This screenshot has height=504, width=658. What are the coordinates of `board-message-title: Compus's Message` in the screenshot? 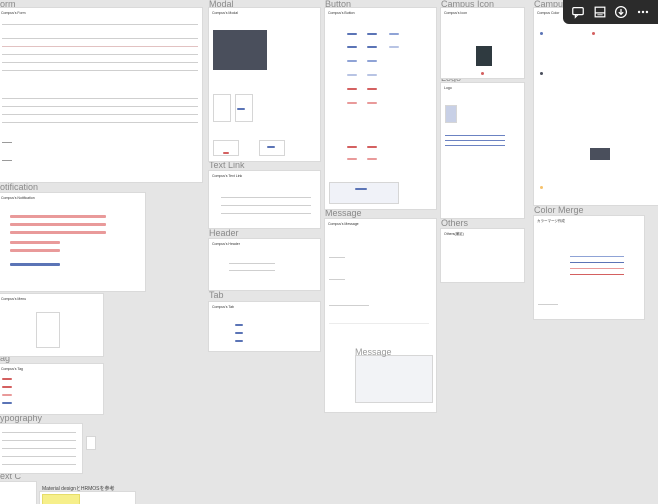 It's located at (343, 224).